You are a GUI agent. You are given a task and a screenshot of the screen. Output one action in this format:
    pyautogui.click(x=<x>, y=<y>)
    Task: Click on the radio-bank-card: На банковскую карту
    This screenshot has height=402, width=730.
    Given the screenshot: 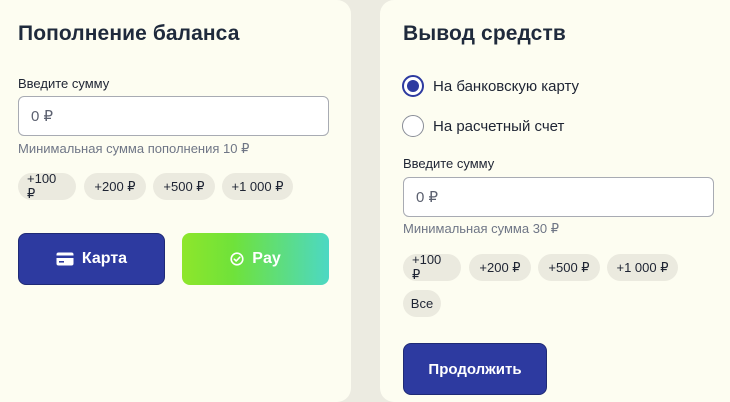 What is the action you would take?
    pyautogui.click(x=490, y=86)
    